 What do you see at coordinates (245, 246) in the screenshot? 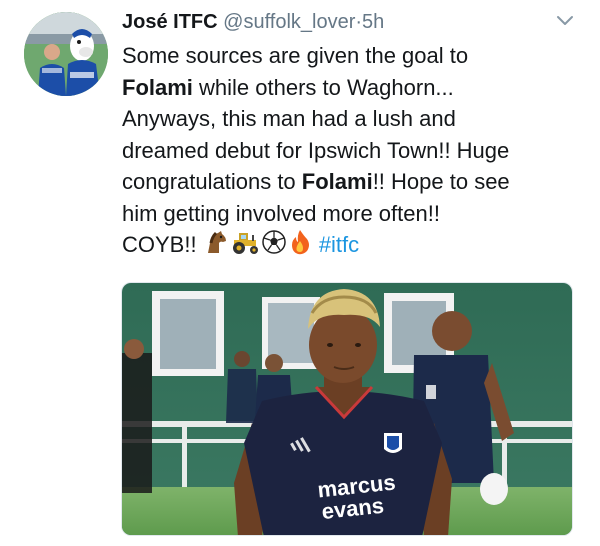
I see `tractor-emoji-icon` at bounding box center [245, 246].